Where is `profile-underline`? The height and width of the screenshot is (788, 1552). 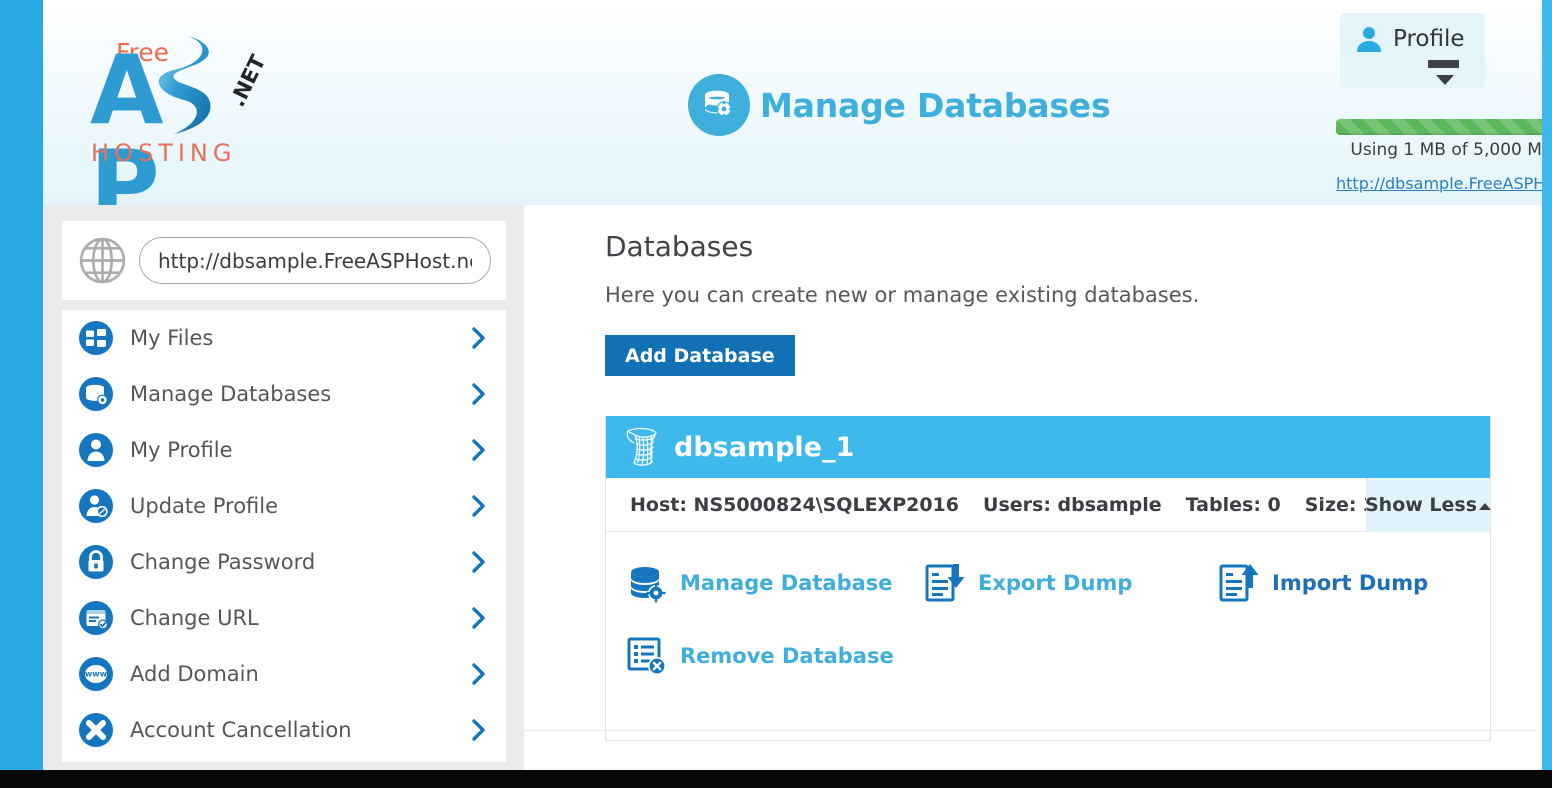
profile-underline is located at coordinates (1443, 64).